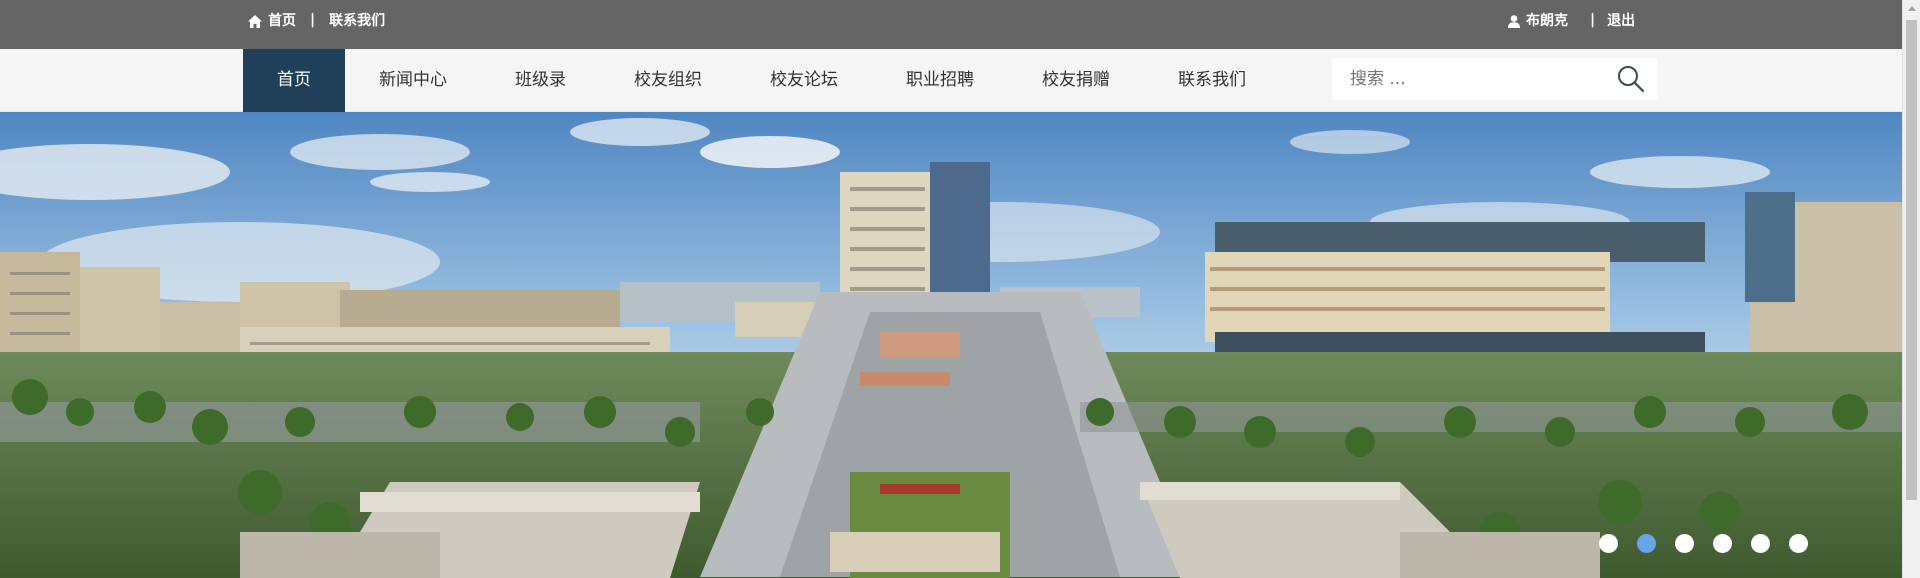 This screenshot has width=1920, height=578. I want to click on top-bar: 首页 | 联系我们 布朗克 | 退出, so click(951, 24).